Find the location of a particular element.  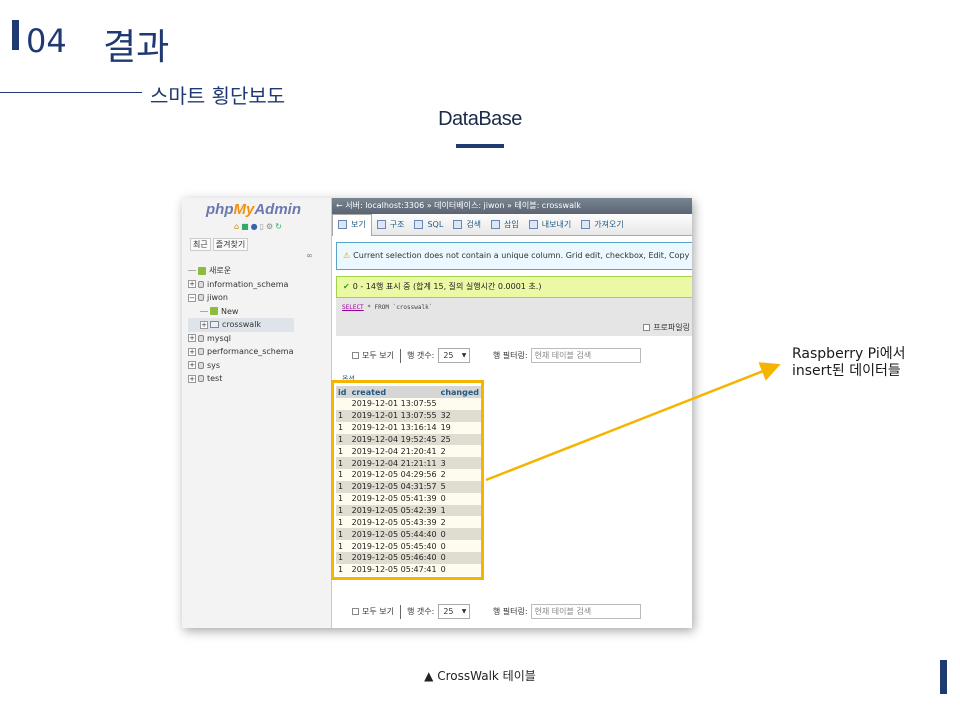

section-label: DataBase is located at coordinates (480, 119).